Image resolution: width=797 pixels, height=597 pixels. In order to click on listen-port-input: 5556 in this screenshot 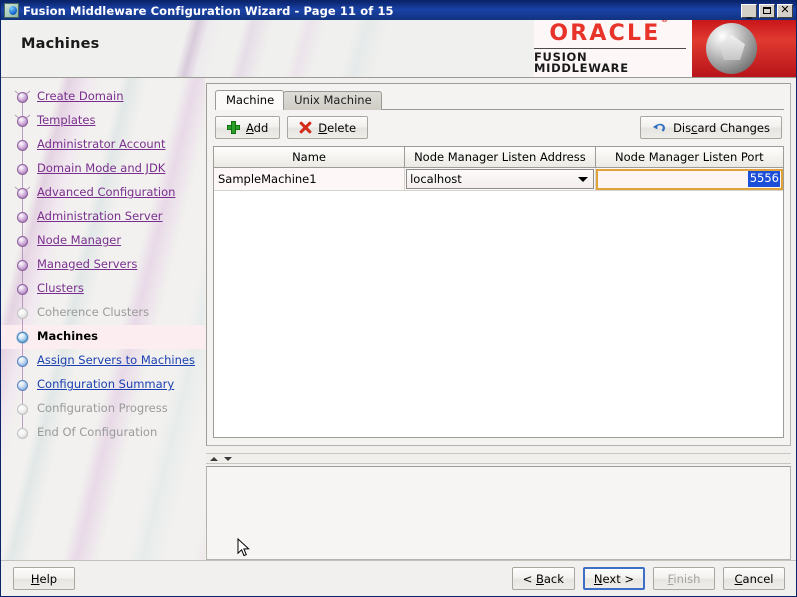, I will do `click(689, 179)`.